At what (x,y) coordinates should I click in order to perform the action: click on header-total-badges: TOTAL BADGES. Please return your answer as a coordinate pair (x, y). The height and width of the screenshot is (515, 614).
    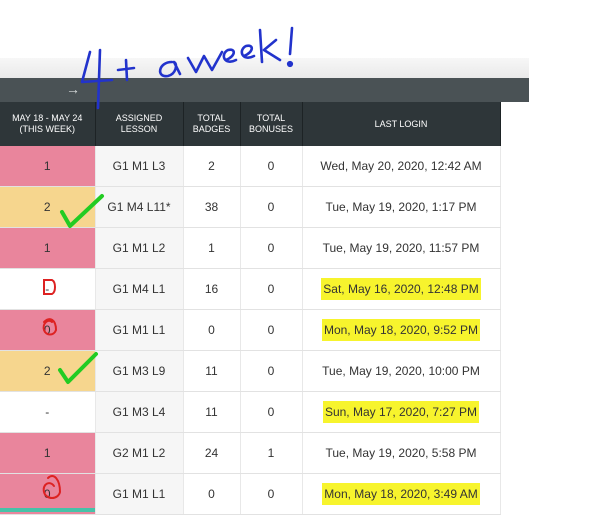
    Looking at the image, I should click on (212, 124).